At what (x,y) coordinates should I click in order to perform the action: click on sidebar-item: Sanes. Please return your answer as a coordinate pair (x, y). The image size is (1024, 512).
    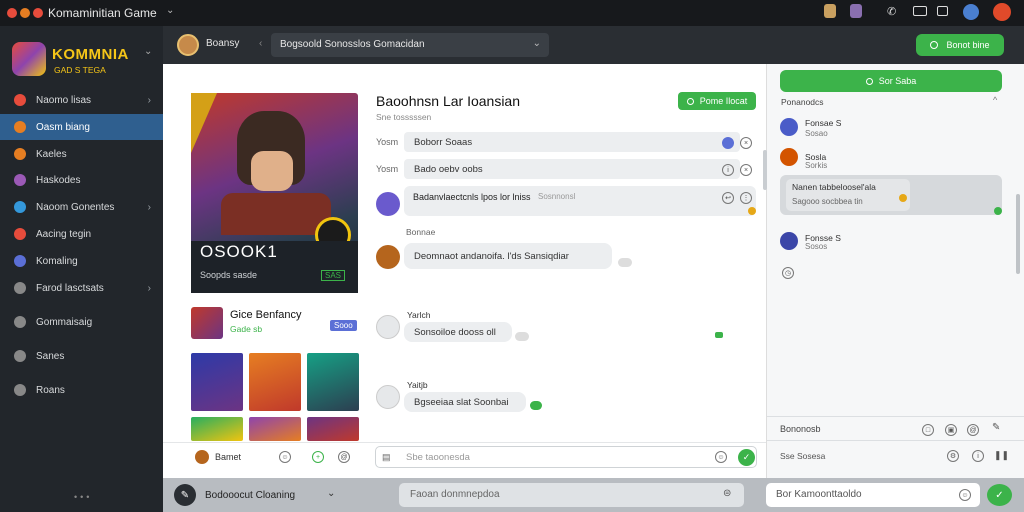
    Looking at the image, I should click on (81, 356).